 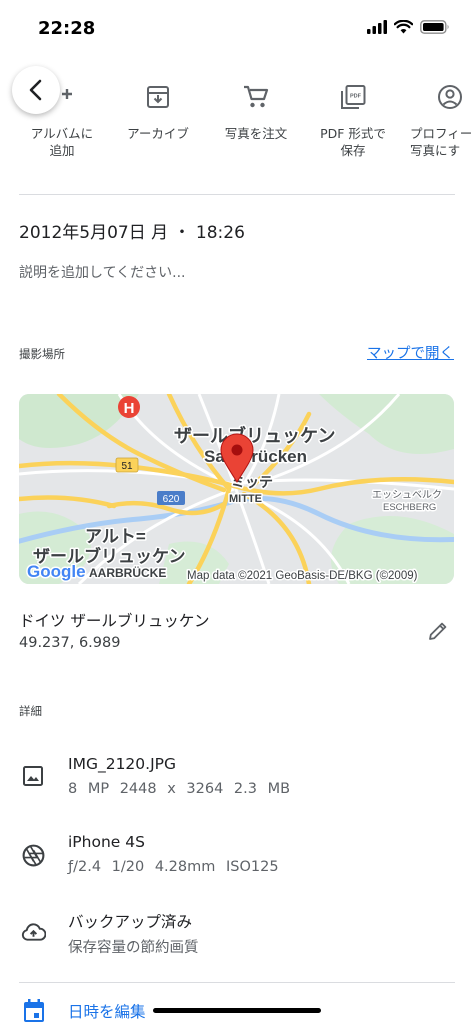 What do you see at coordinates (254, 435) in the screenshot?
I see `map-label-city-ja: ザールブリュッケン` at bounding box center [254, 435].